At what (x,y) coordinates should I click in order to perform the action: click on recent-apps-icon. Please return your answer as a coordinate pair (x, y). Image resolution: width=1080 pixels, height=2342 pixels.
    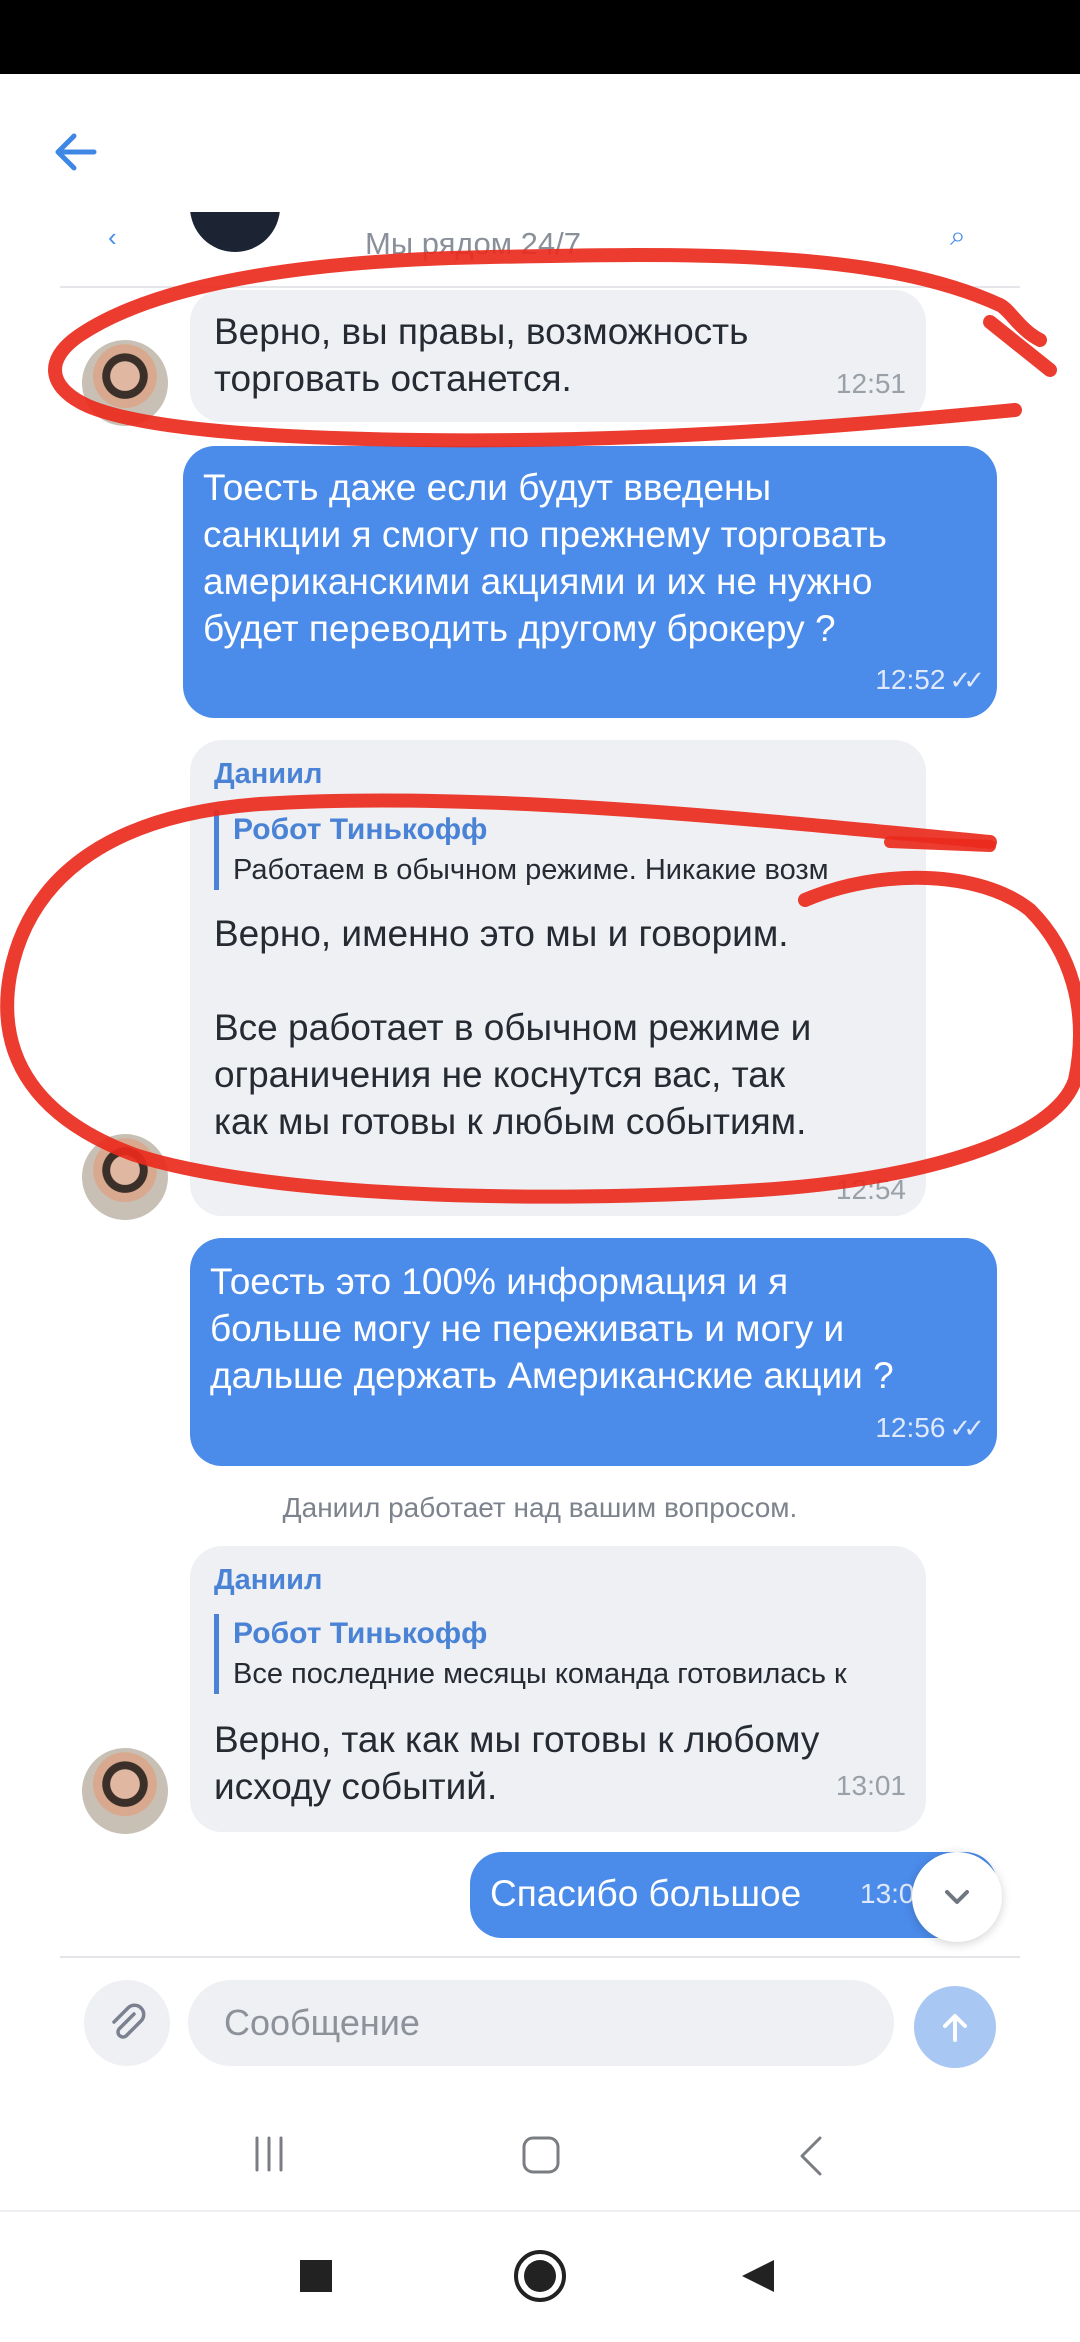
    Looking at the image, I should click on (269, 2154).